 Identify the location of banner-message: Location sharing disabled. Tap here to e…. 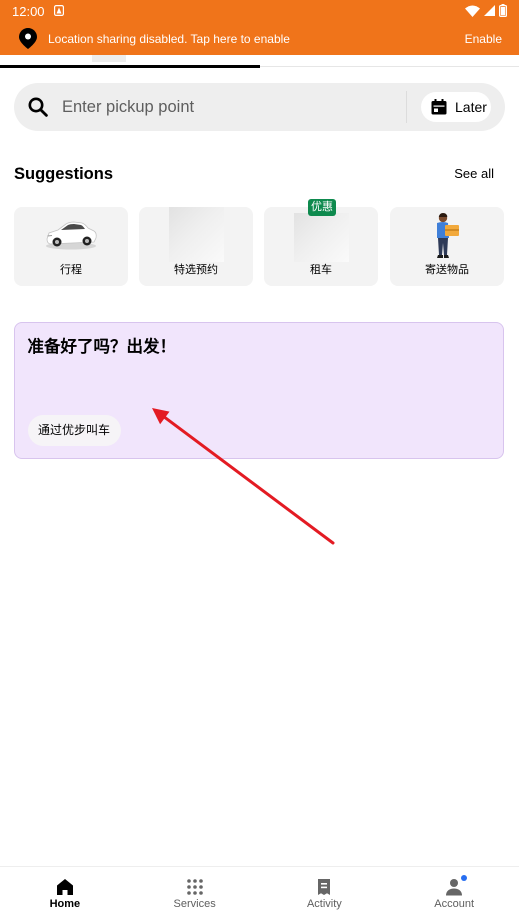
(169, 39).